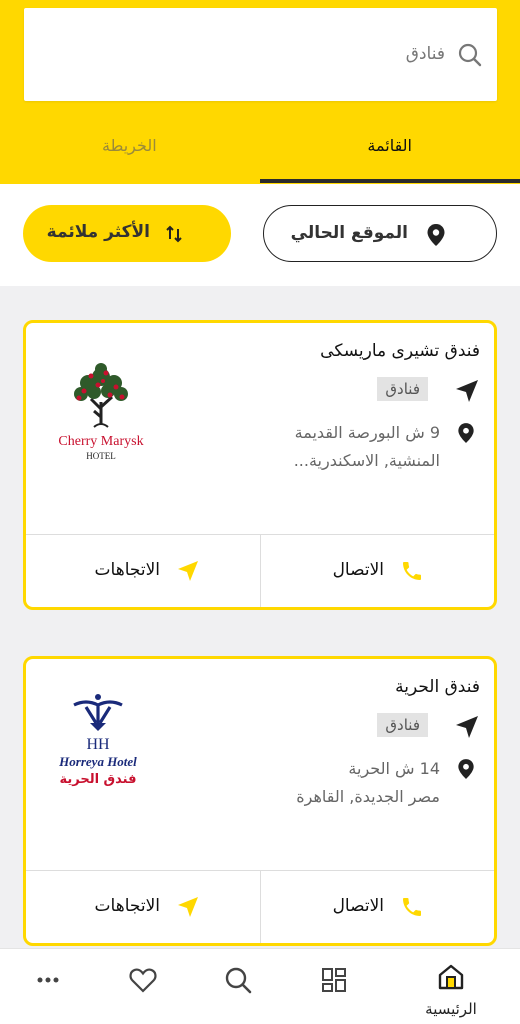  I want to click on cherry-marysk-logo: Cherry Marysk HOTEL, so click(101, 407).